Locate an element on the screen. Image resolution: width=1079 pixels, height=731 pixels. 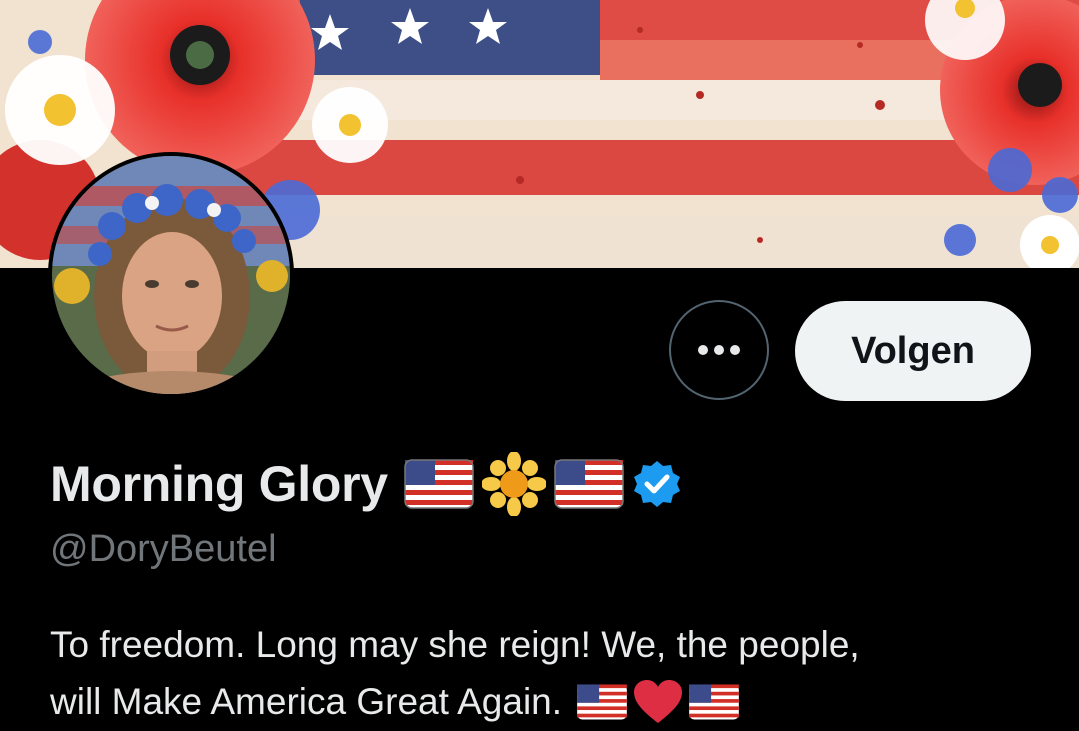
bio-line-2: will Make America Great Again. is located at coordinates (545, 701).